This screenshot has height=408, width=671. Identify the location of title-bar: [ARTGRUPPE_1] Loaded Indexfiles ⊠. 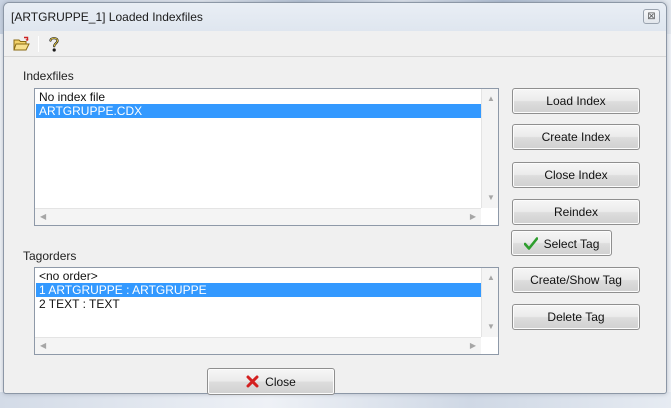
(335, 17).